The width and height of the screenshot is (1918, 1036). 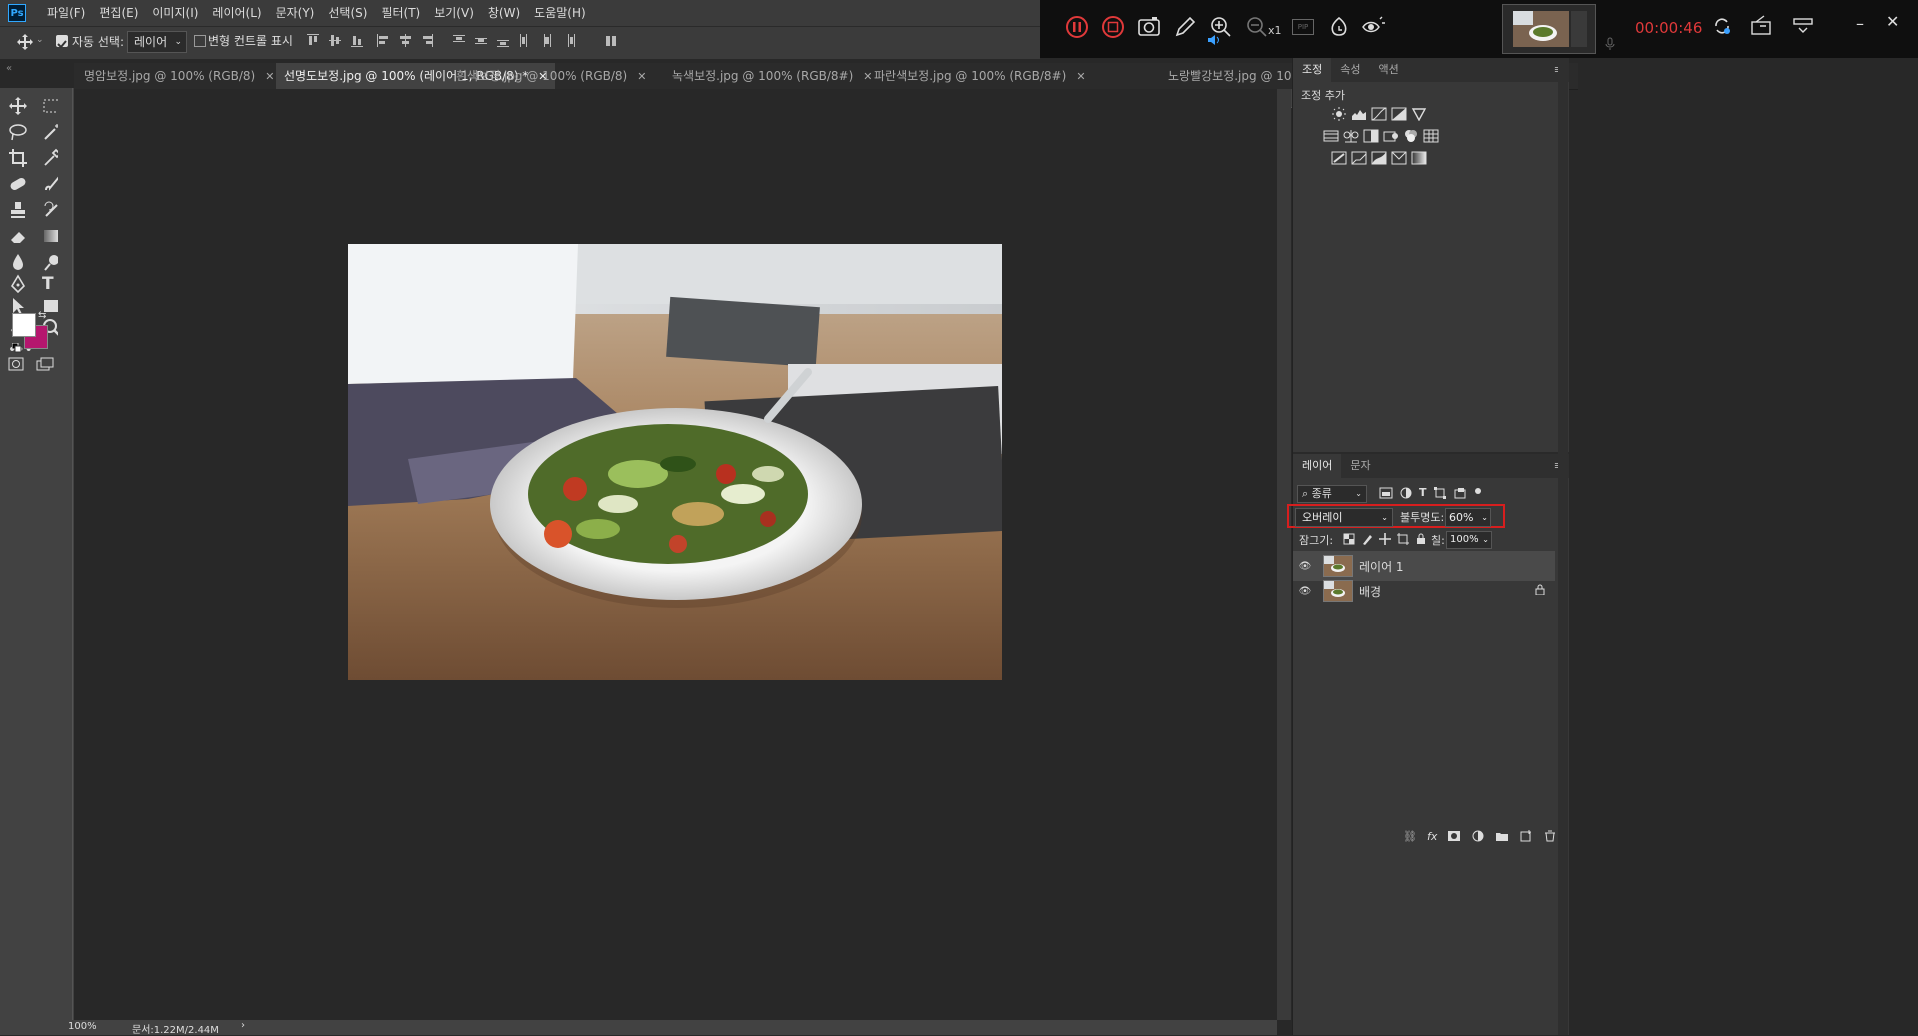 I want to click on black-white-icon, so click(x=1371, y=136).